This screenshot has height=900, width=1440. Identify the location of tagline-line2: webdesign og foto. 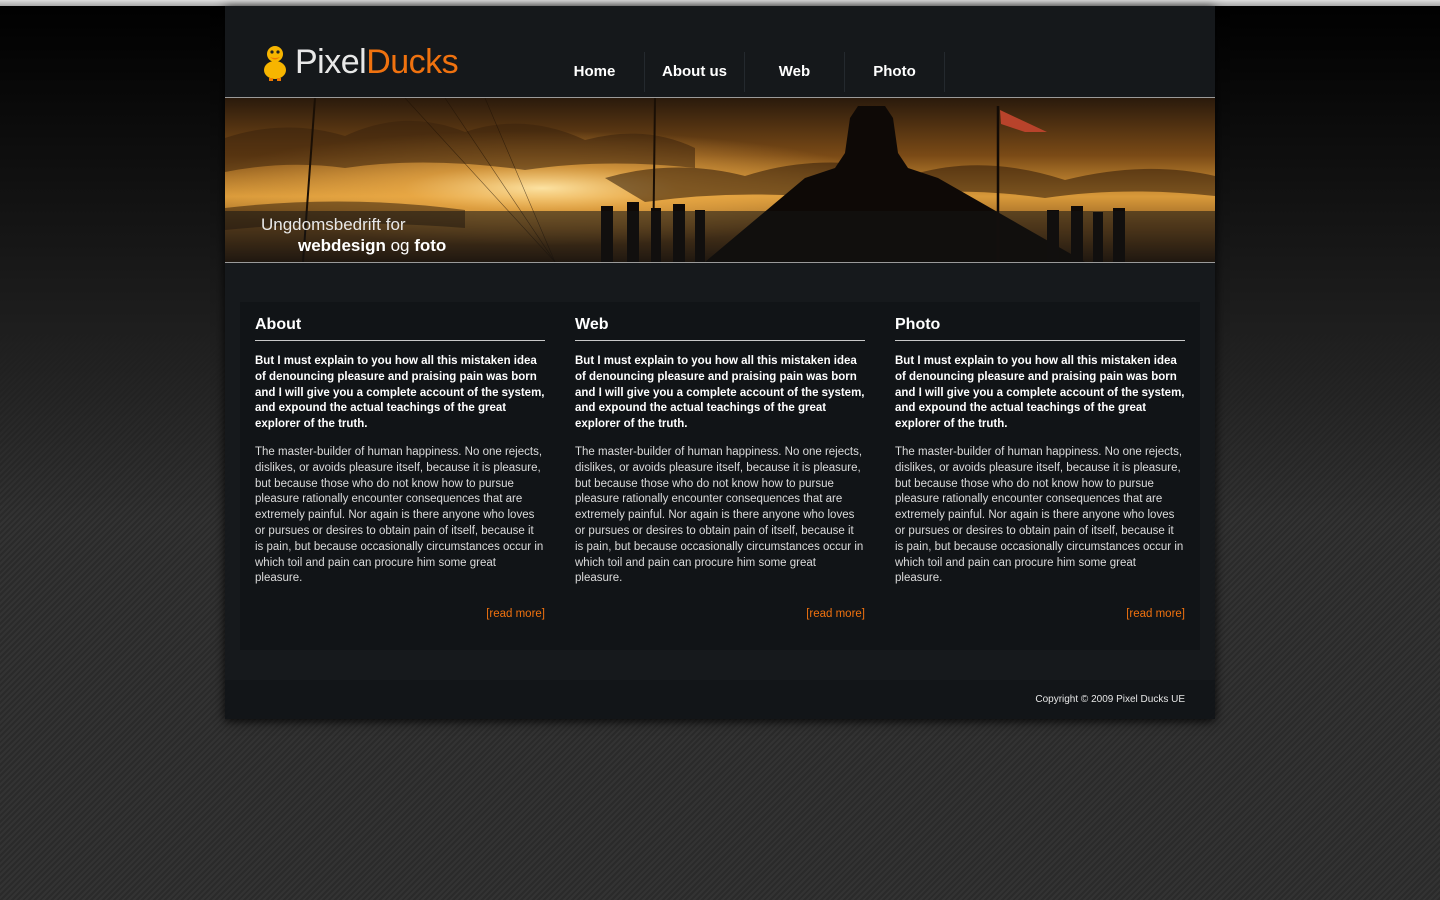
(372, 246).